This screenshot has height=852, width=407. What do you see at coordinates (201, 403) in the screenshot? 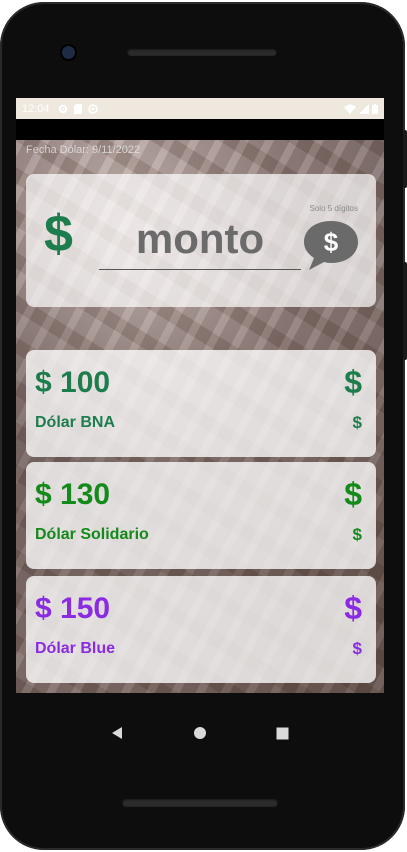
I see `rate-card-bna: $ 100 Dólar BNA $ $` at bounding box center [201, 403].